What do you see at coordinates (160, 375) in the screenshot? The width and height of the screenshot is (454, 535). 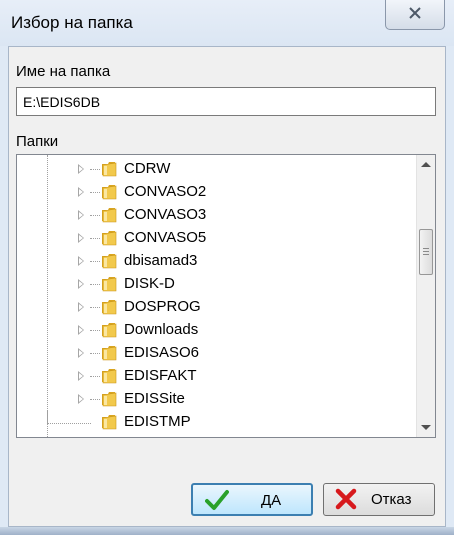 I see `tree-item-label: EDISFAKT` at bounding box center [160, 375].